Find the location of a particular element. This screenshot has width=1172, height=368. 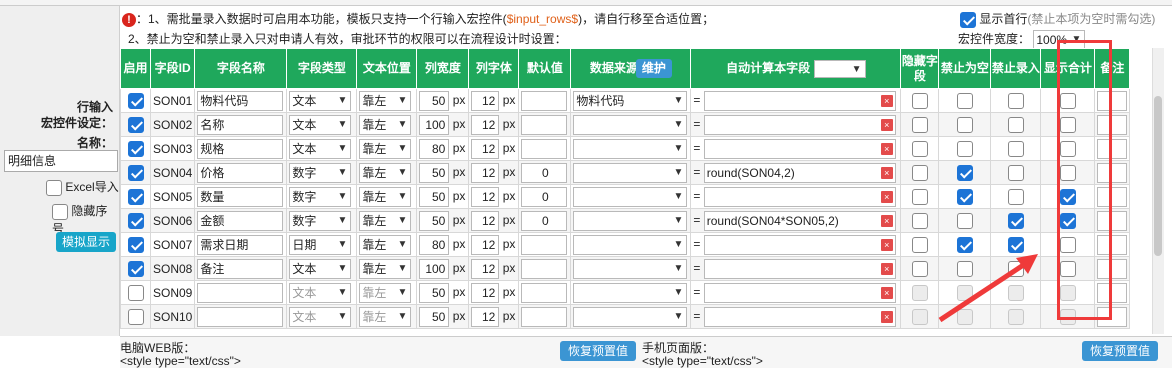

scrollbar-thumb is located at coordinates (1158, 176).